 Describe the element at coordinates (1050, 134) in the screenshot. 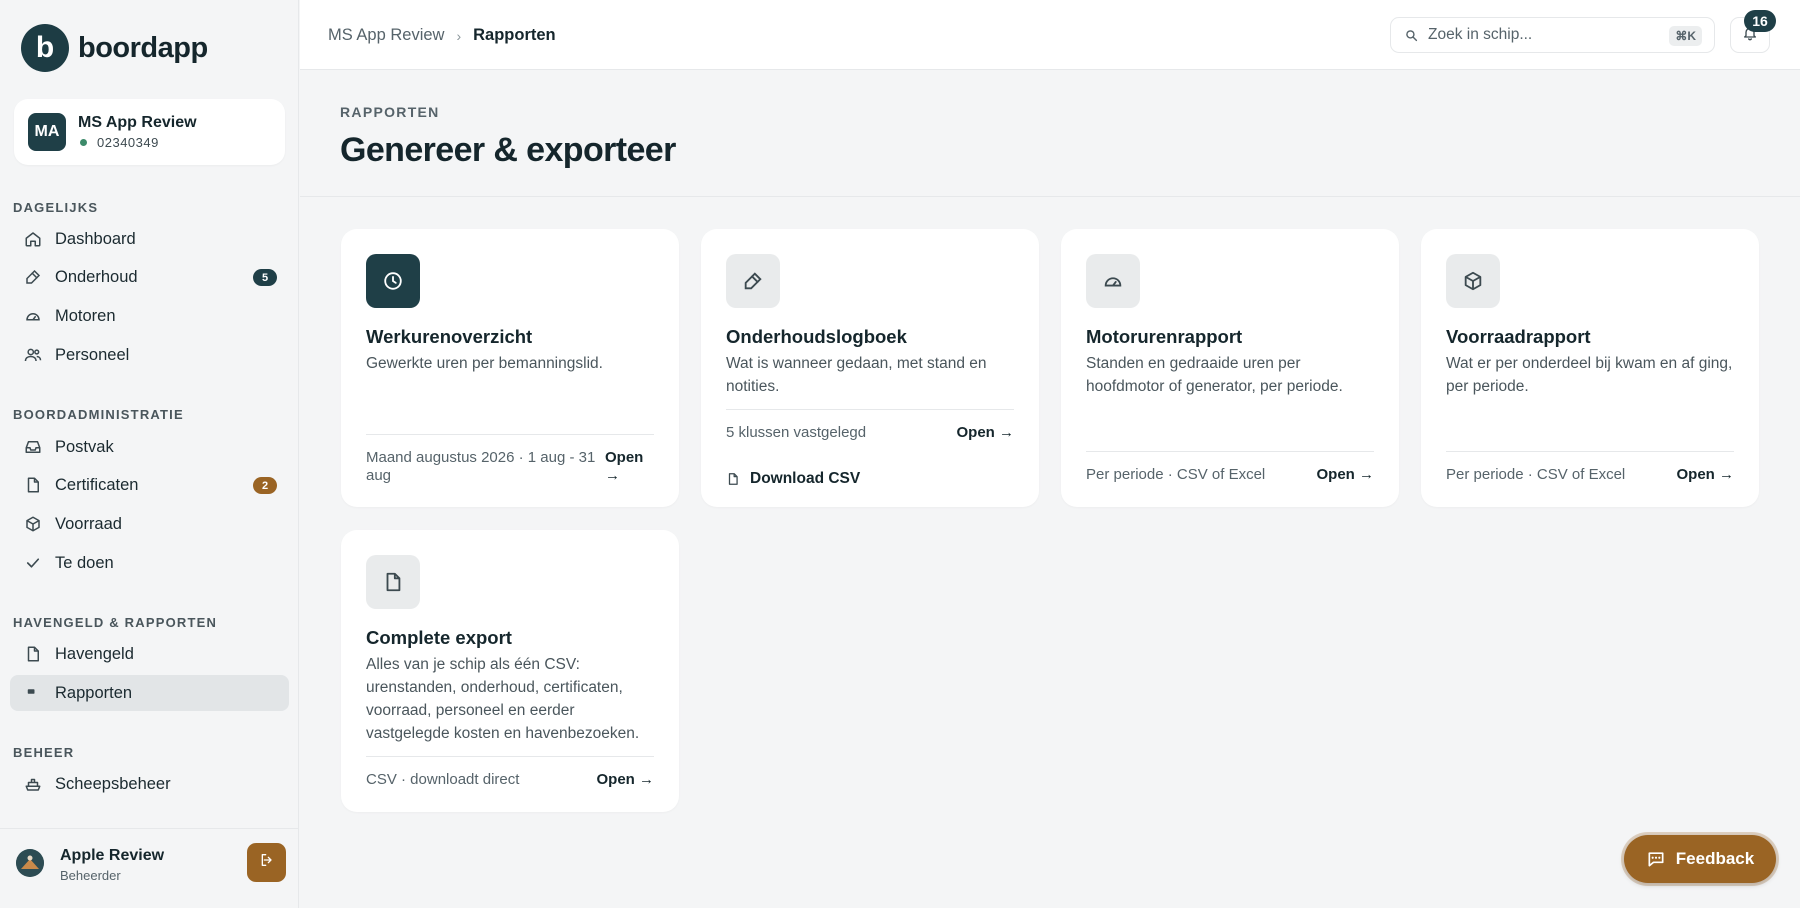

I see `page-header: RAPPORTEN Genereer & exporteer` at that location.